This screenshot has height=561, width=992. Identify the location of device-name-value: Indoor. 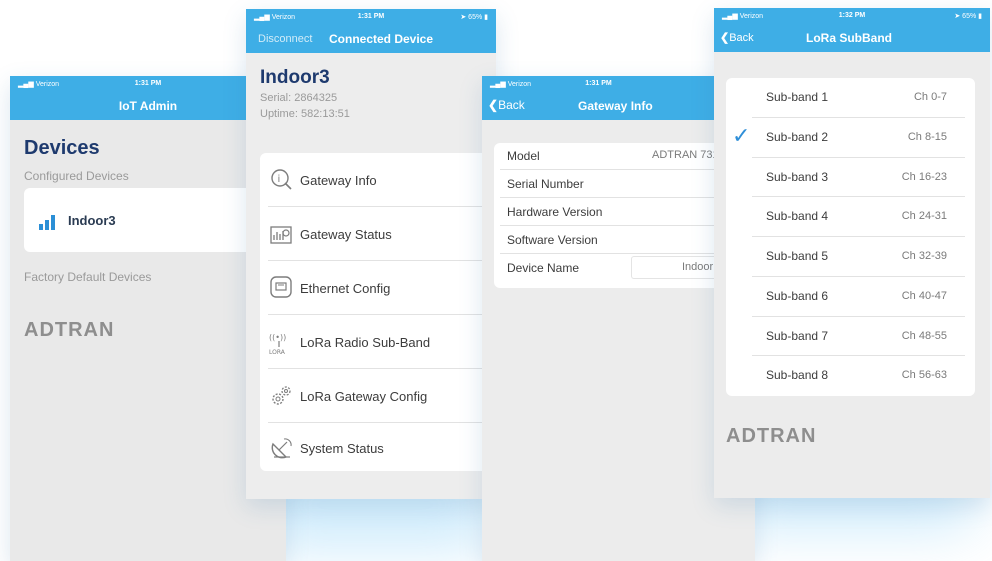
(698, 267).